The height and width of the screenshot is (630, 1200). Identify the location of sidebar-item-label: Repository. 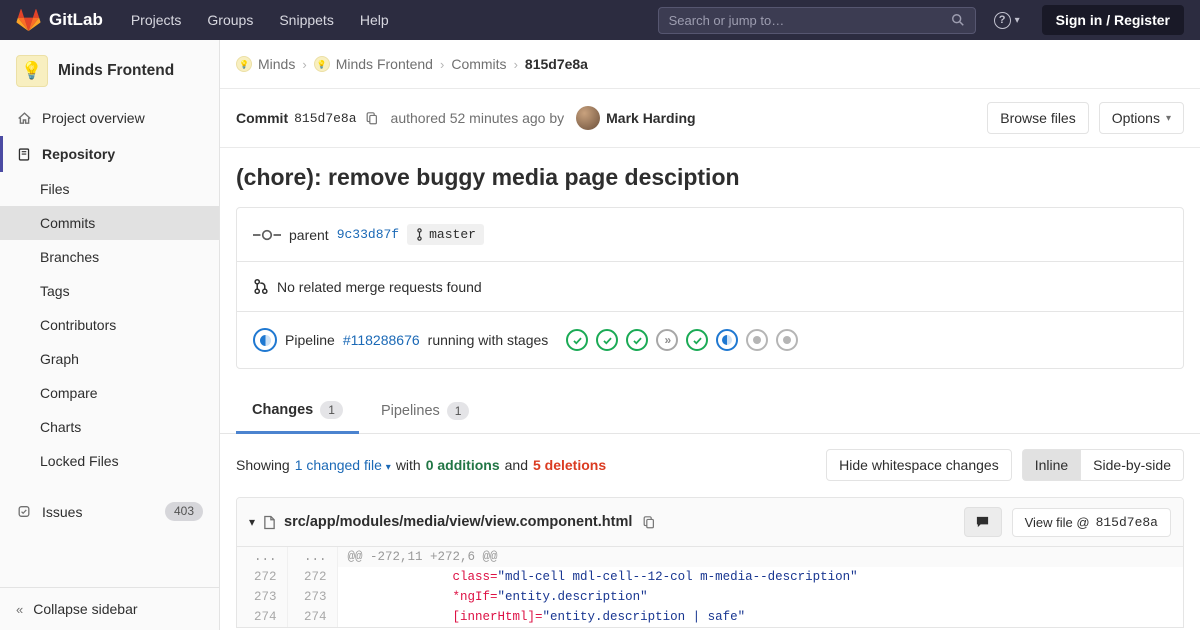
(79, 154).